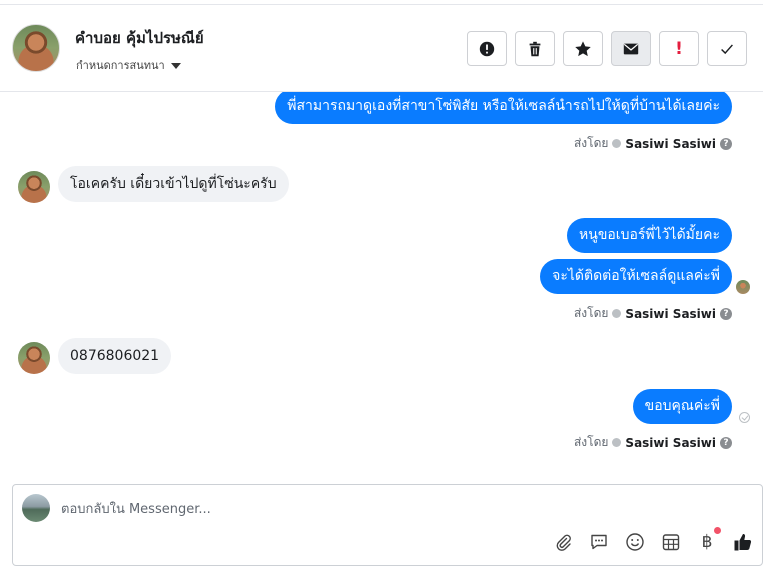 This screenshot has height=572, width=763. I want to click on payment-button: ฿, so click(708, 540).